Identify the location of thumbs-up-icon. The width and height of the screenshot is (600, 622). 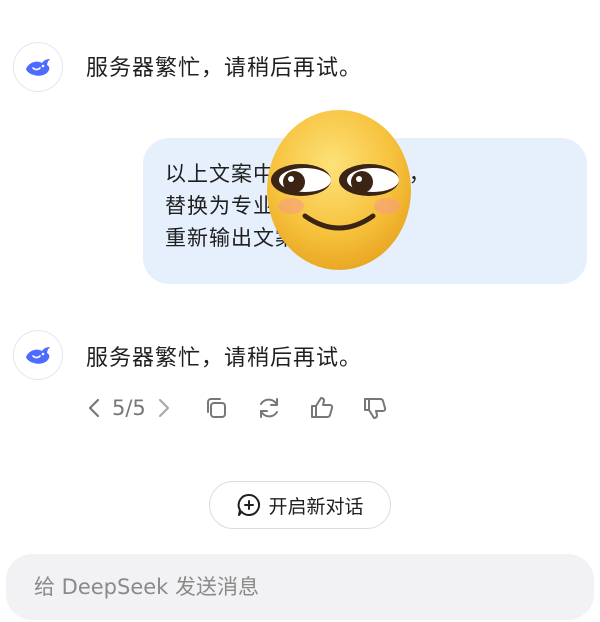
(322, 408).